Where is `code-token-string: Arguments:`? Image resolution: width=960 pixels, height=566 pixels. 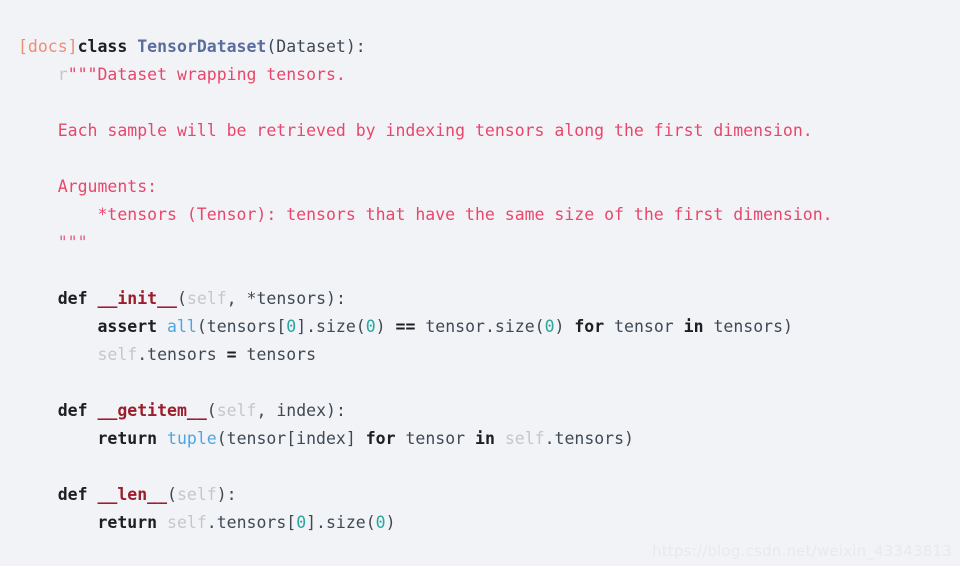 code-token-string: Arguments: is located at coordinates (88, 186).